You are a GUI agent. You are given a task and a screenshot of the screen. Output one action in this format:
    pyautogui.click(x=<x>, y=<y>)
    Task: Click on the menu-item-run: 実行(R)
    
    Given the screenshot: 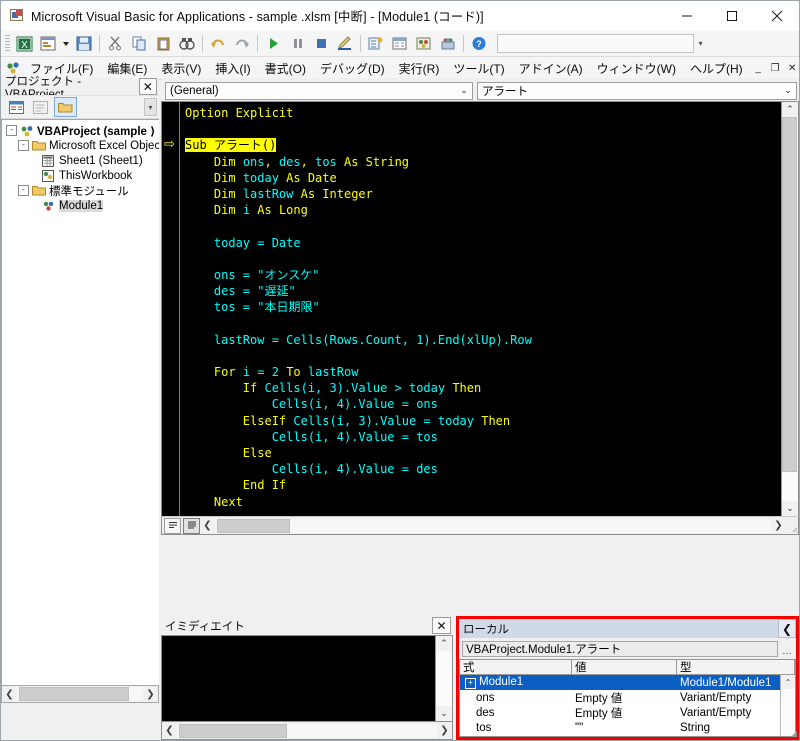 What is the action you would take?
    pyautogui.click(x=419, y=68)
    